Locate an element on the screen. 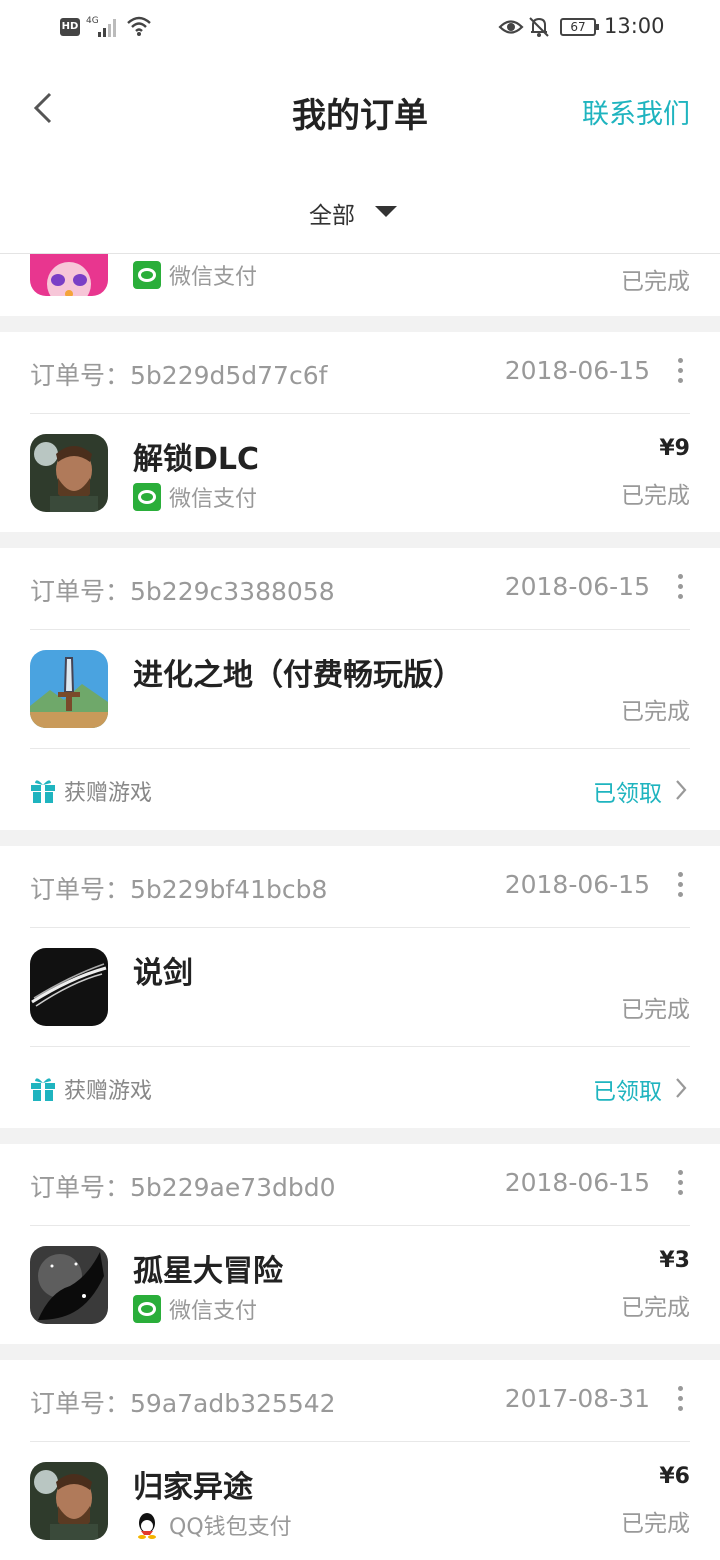 The height and width of the screenshot is (1560, 720). game-title: 归家异途 is located at coordinates (193, 1487).